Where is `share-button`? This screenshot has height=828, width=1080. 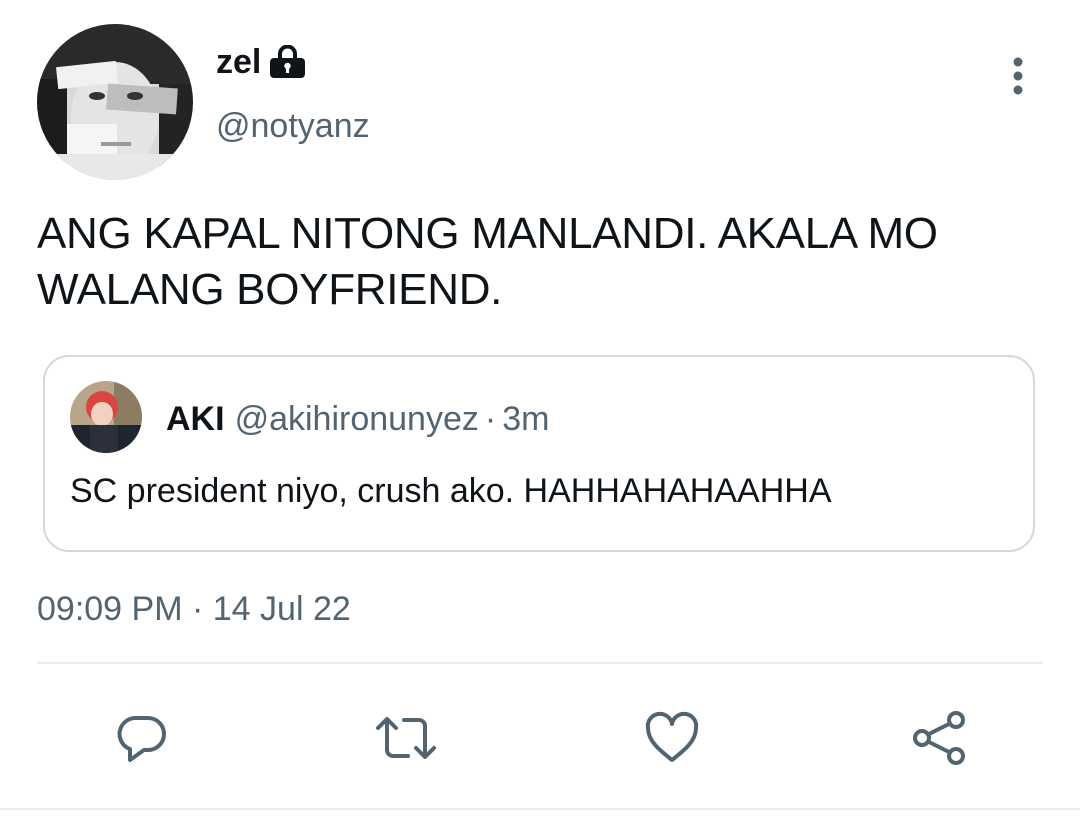 share-button is located at coordinates (938, 738).